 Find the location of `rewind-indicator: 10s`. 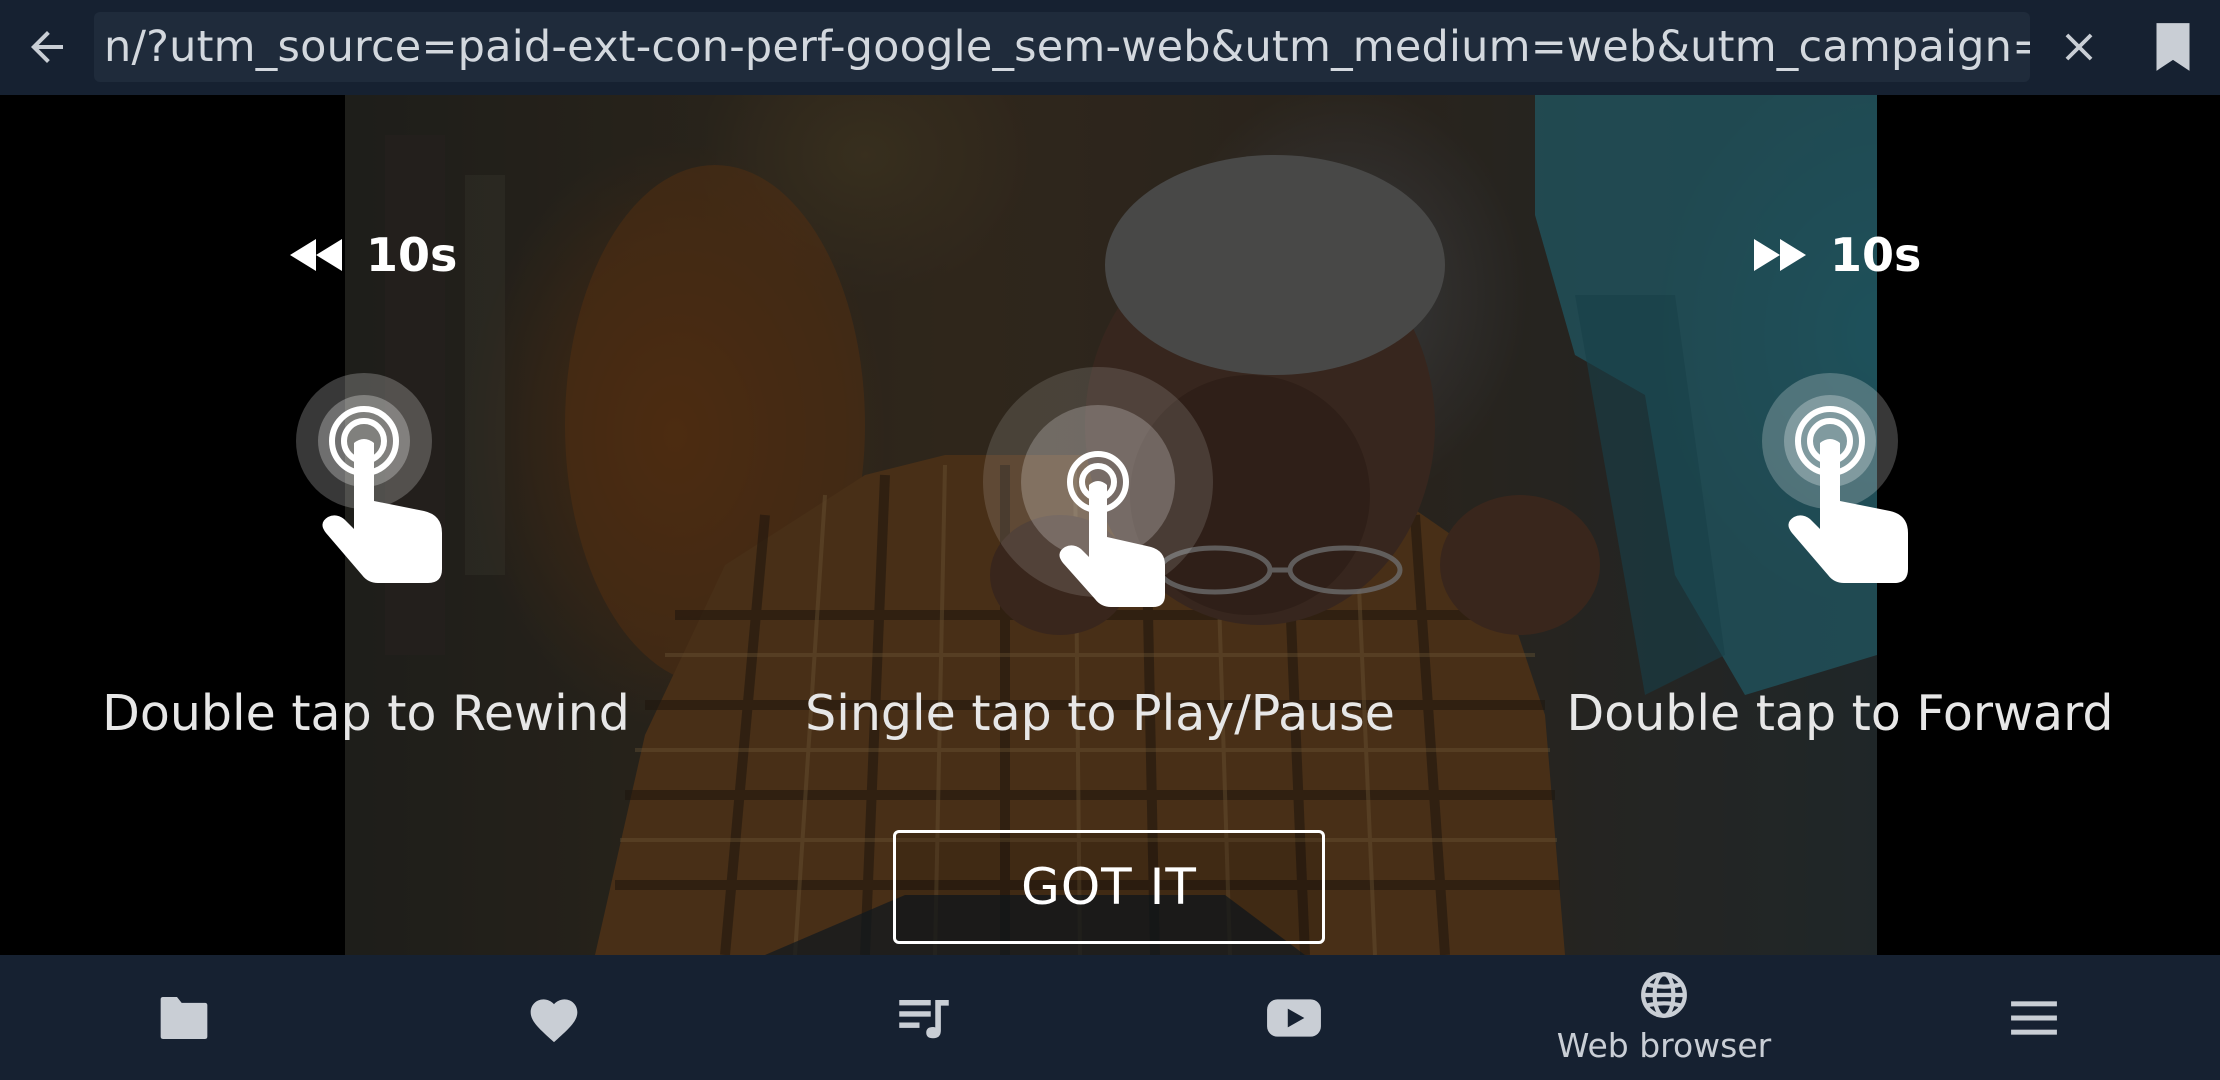

rewind-indicator: 10s is located at coordinates (372, 255).